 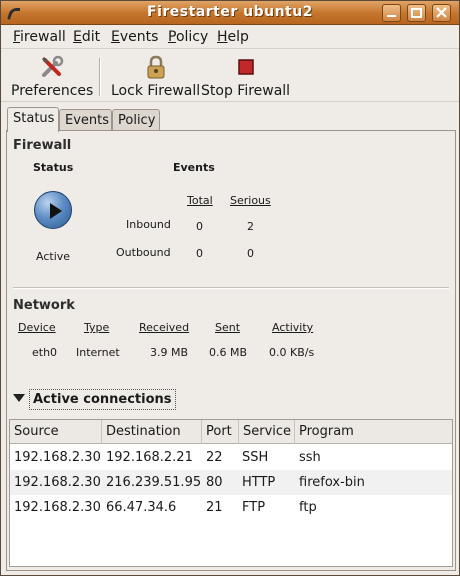 I want to click on device-value: eth0, so click(x=45, y=352).